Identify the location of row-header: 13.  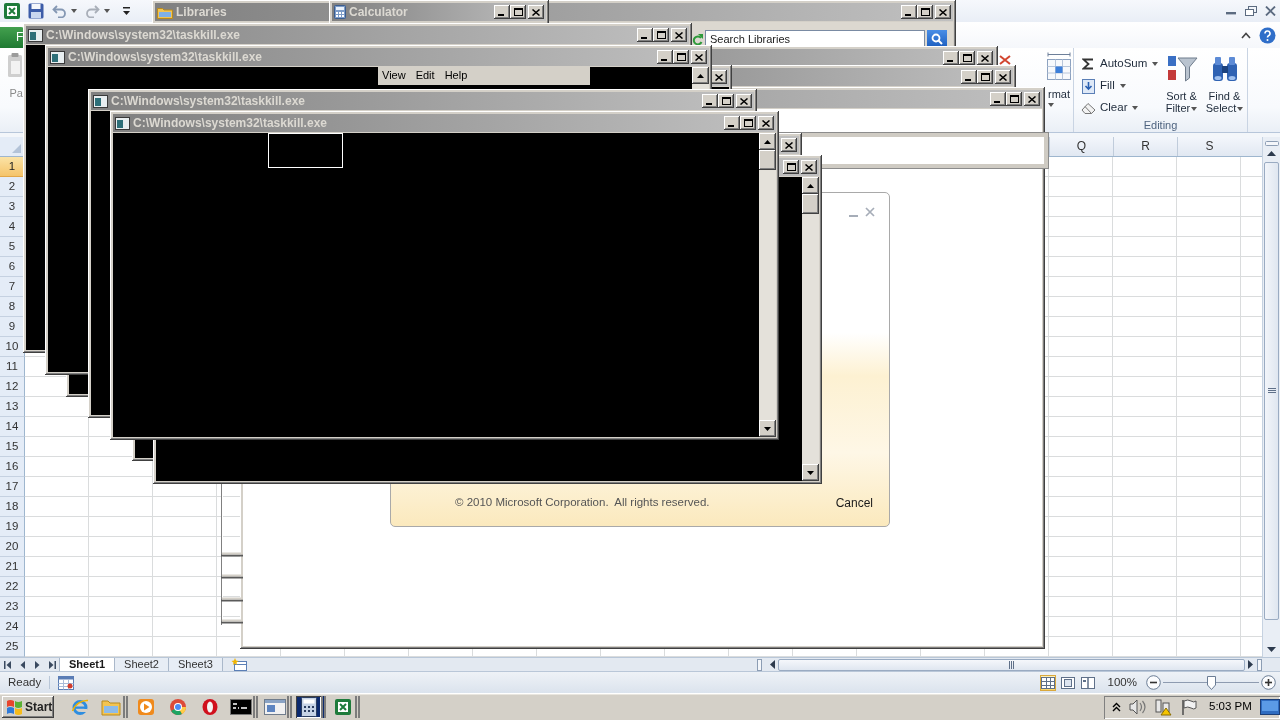
(12, 407).